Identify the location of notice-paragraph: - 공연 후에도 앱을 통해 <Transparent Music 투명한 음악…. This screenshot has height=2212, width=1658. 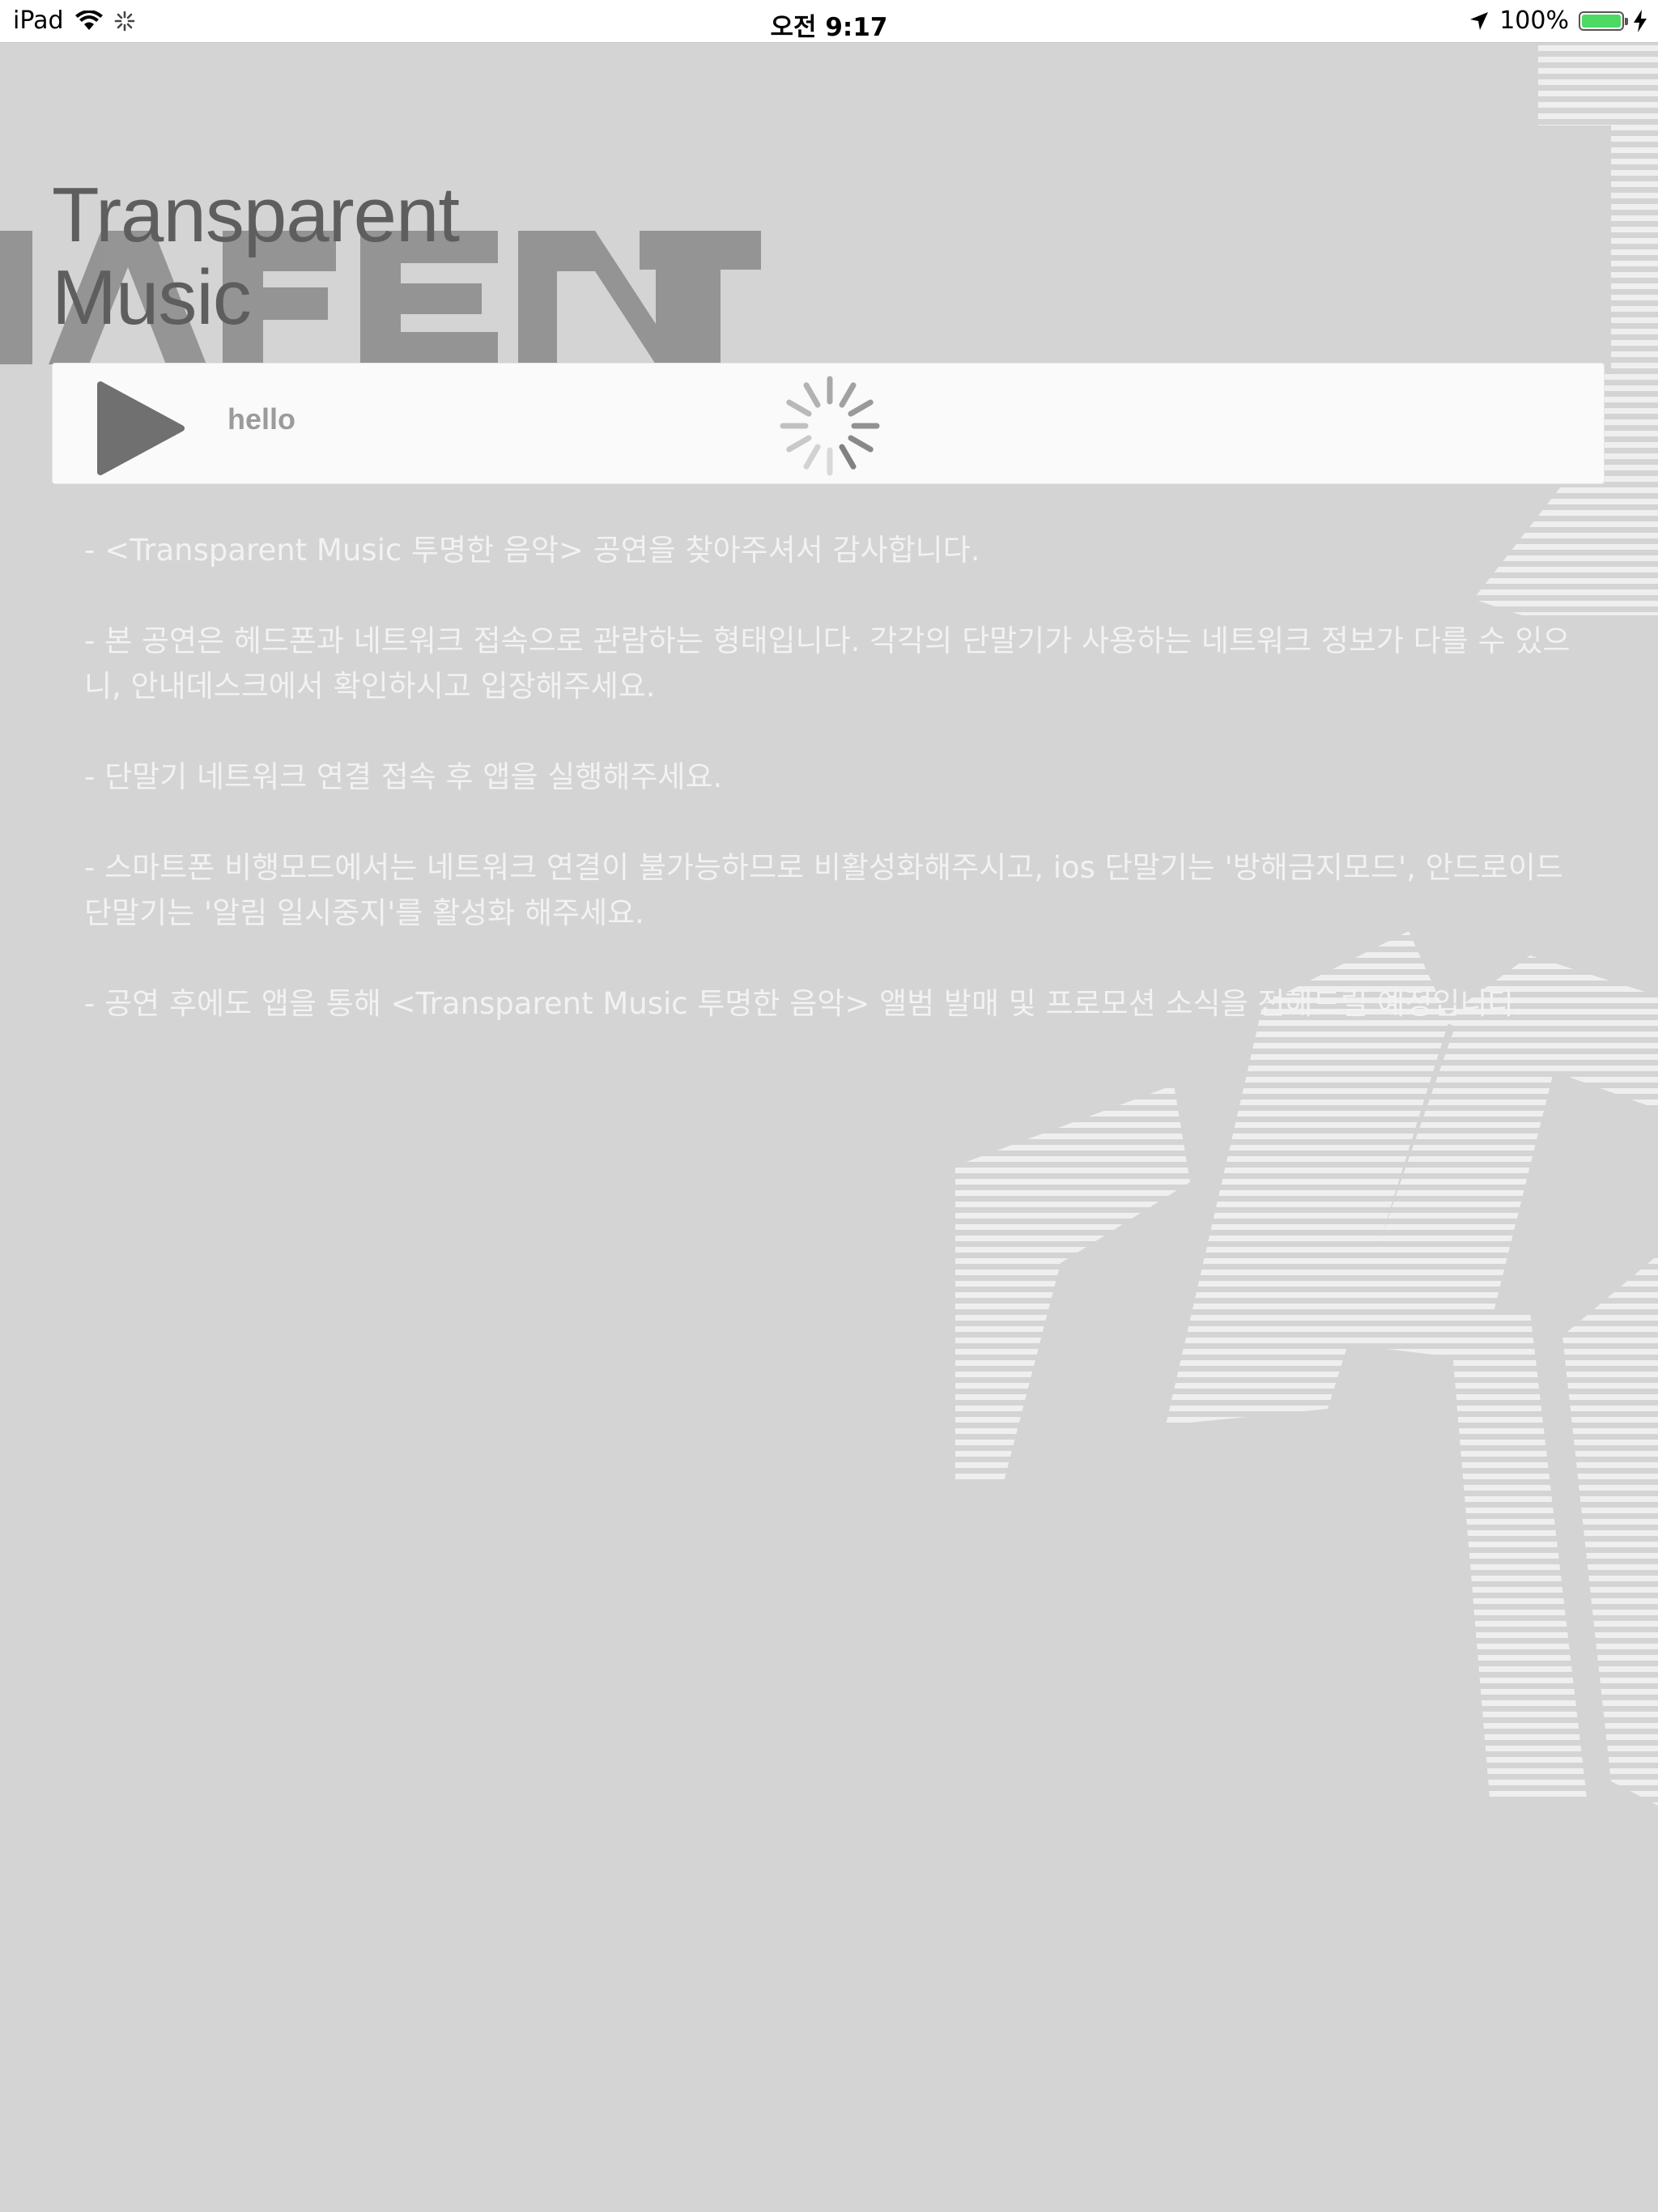
(804, 1003).